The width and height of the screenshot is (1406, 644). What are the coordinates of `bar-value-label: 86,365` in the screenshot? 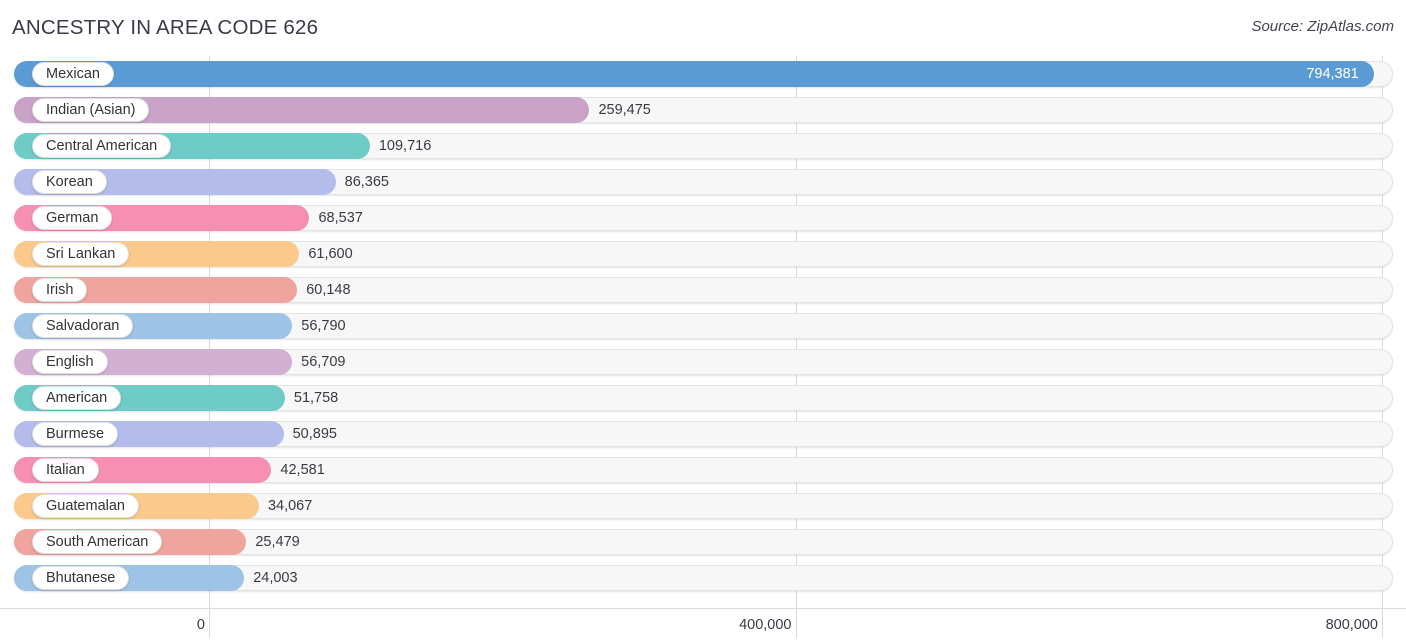 It's located at (366, 182).